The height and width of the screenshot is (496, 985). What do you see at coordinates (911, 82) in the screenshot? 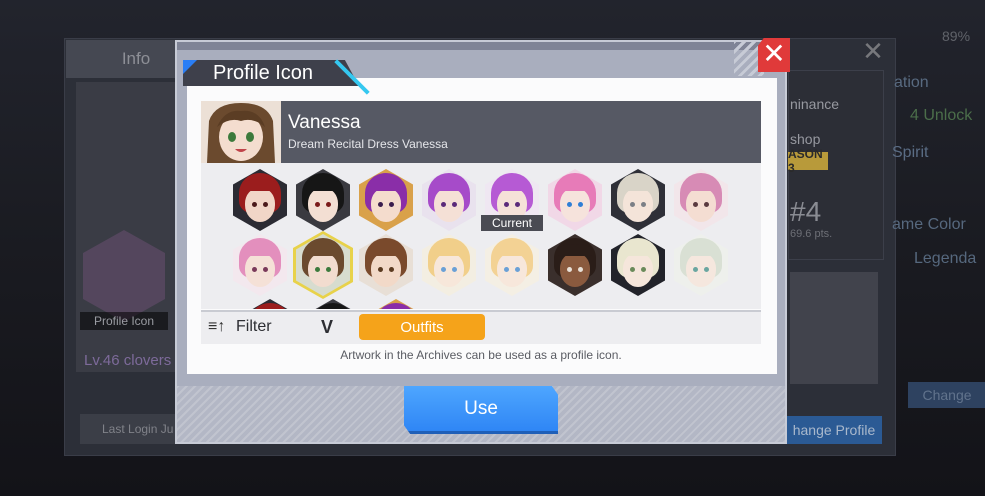
I see `background-far-right-1: ation` at bounding box center [911, 82].